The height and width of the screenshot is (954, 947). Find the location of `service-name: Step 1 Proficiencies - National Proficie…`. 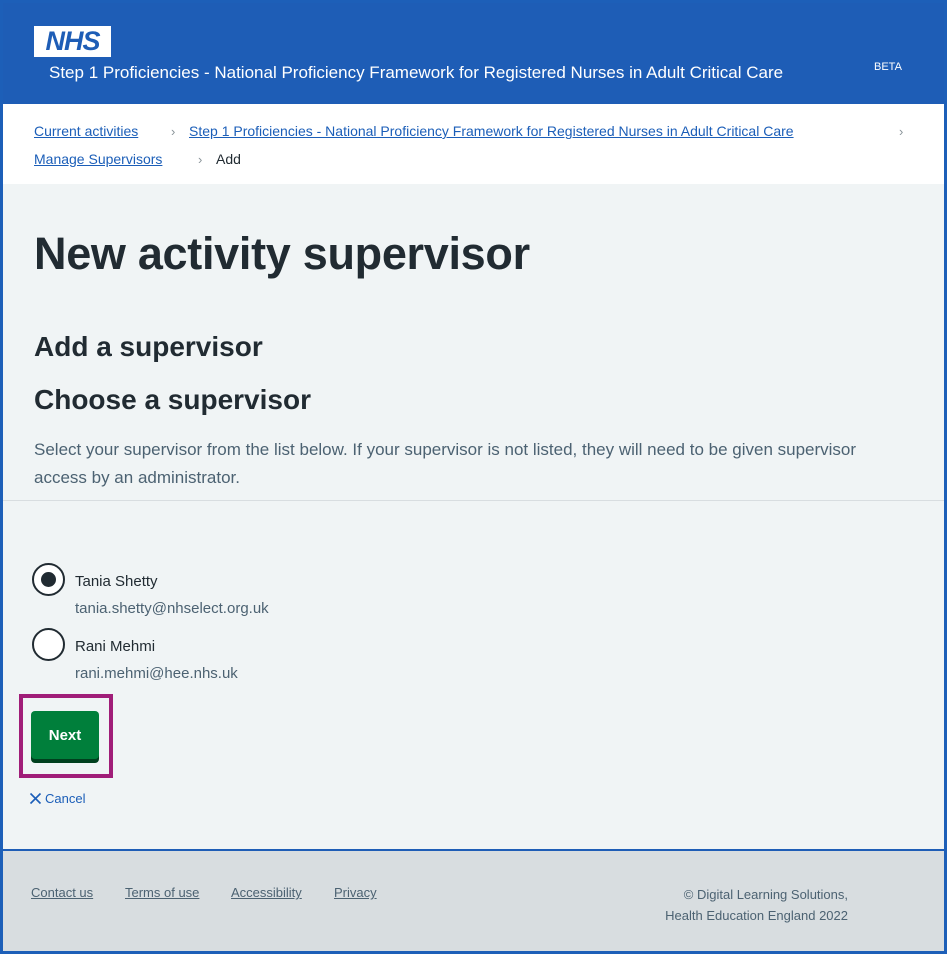

service-name: Step 1 Proficiencies - National Proficie… is located at coordinates (416, 73).